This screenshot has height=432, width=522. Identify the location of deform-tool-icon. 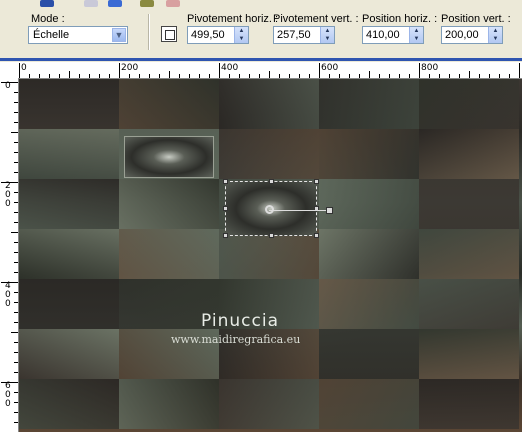
(169, 34).